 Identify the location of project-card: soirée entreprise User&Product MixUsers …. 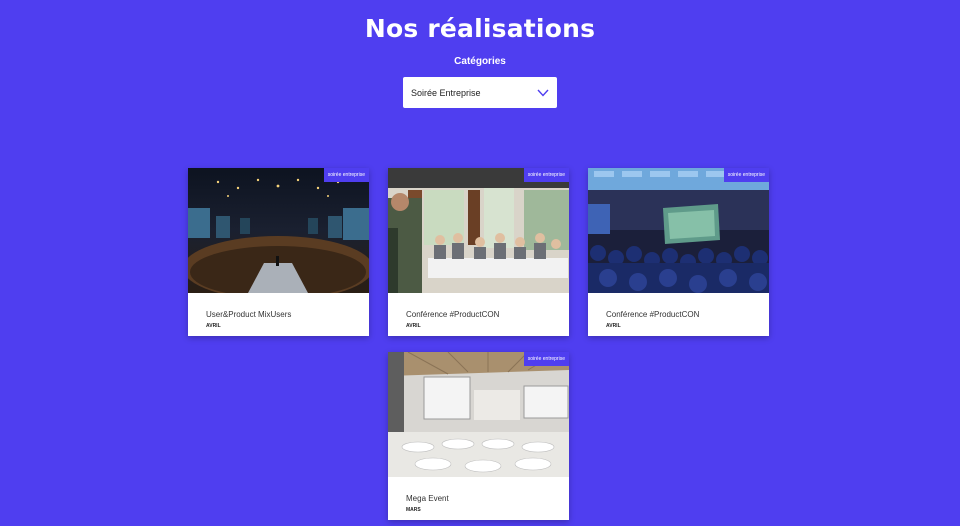
(278, 252).